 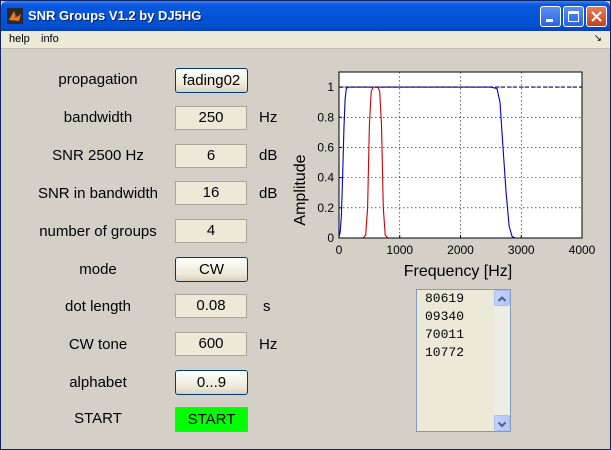 I want to click on window-title: SNR Groups V1.2 by DJ5HG, so click(x=115, y=15).